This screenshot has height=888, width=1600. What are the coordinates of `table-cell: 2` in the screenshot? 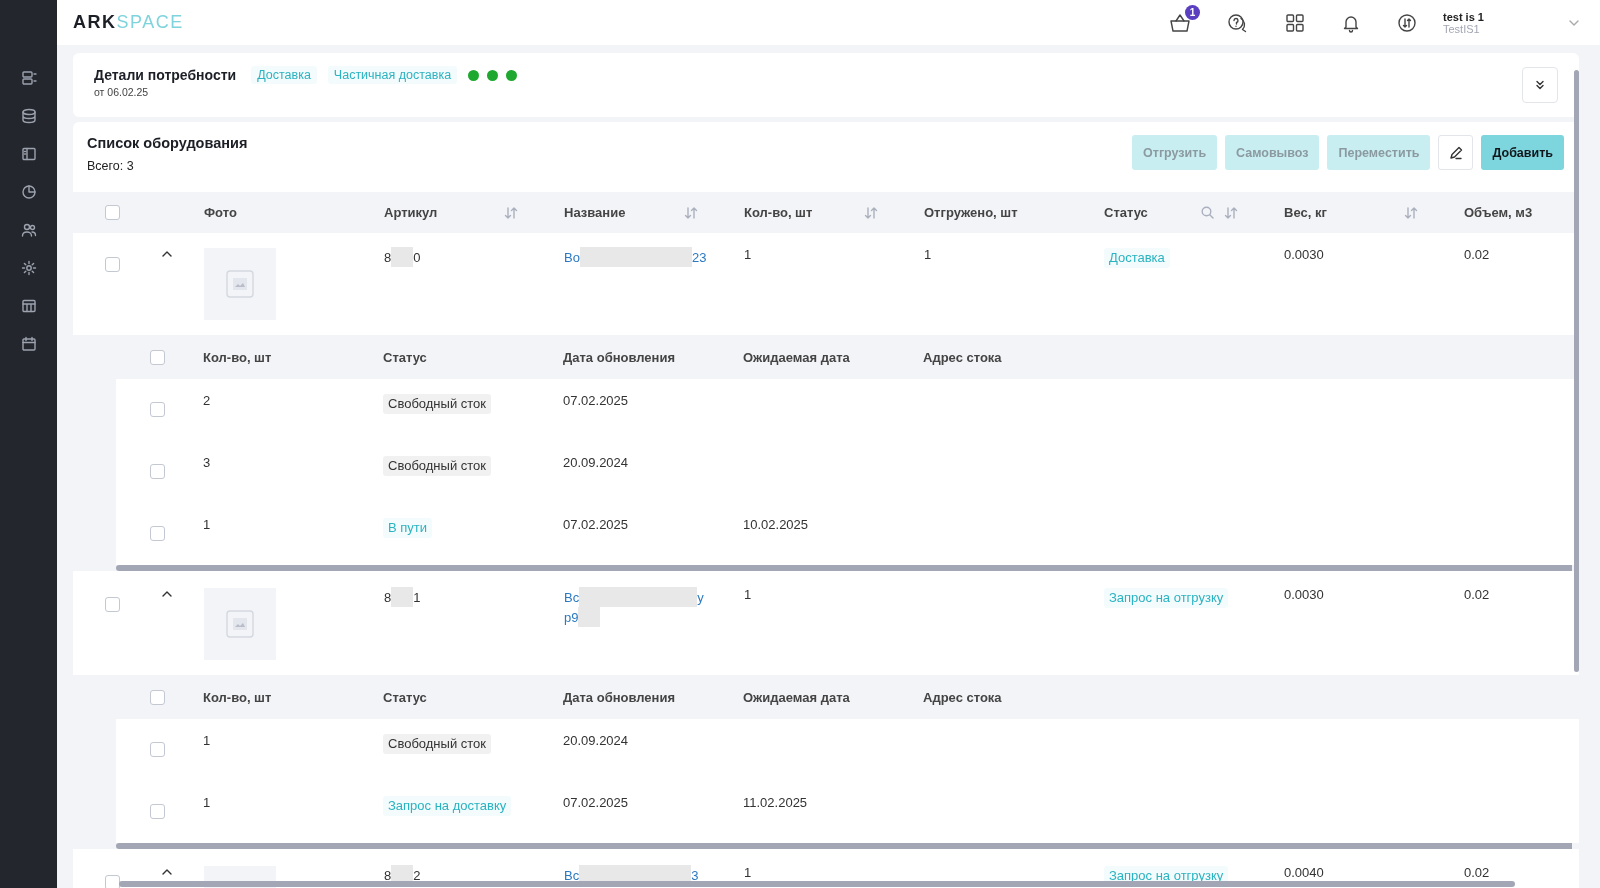 It's located at (207, 400).